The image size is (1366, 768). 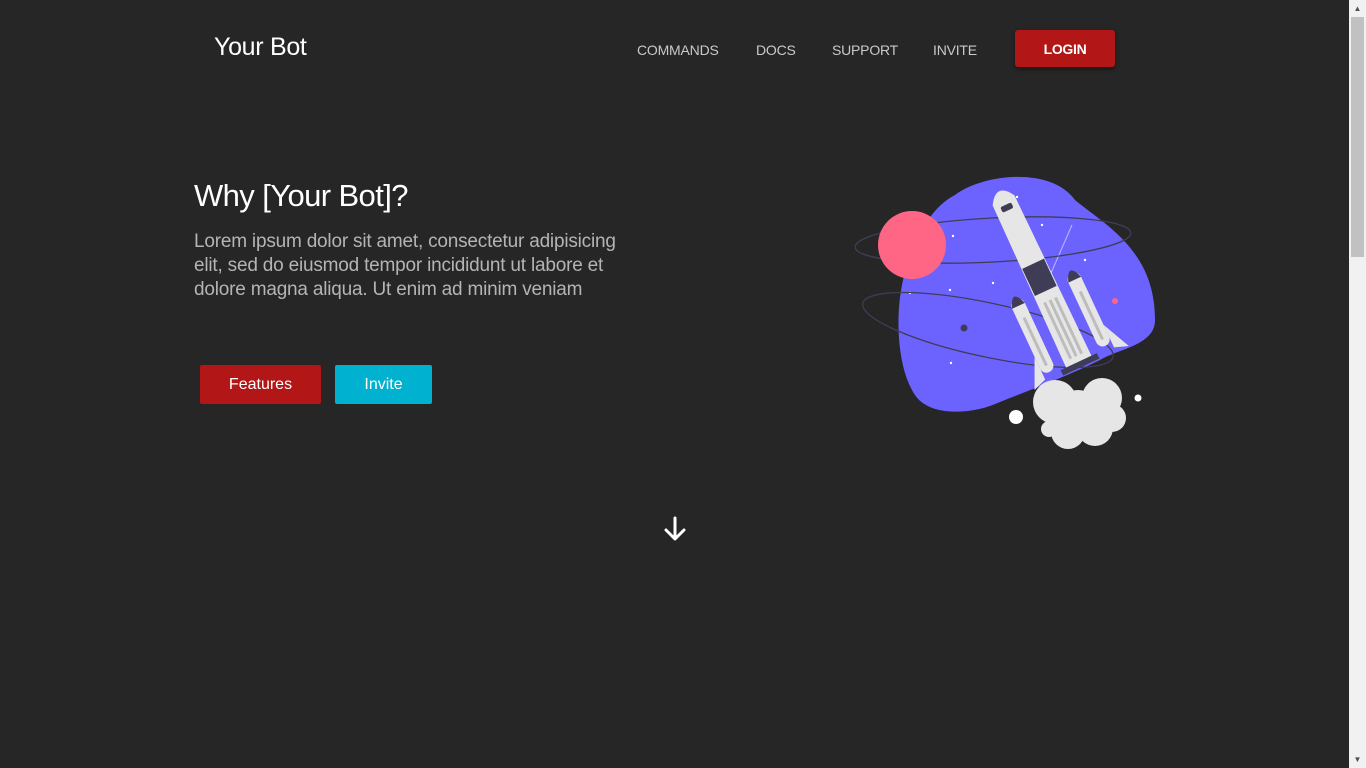 What do you see at coordinates (776, 50) in the screenshot?
I see `nav-docs: DOCS` at bounding box center [776, 50].